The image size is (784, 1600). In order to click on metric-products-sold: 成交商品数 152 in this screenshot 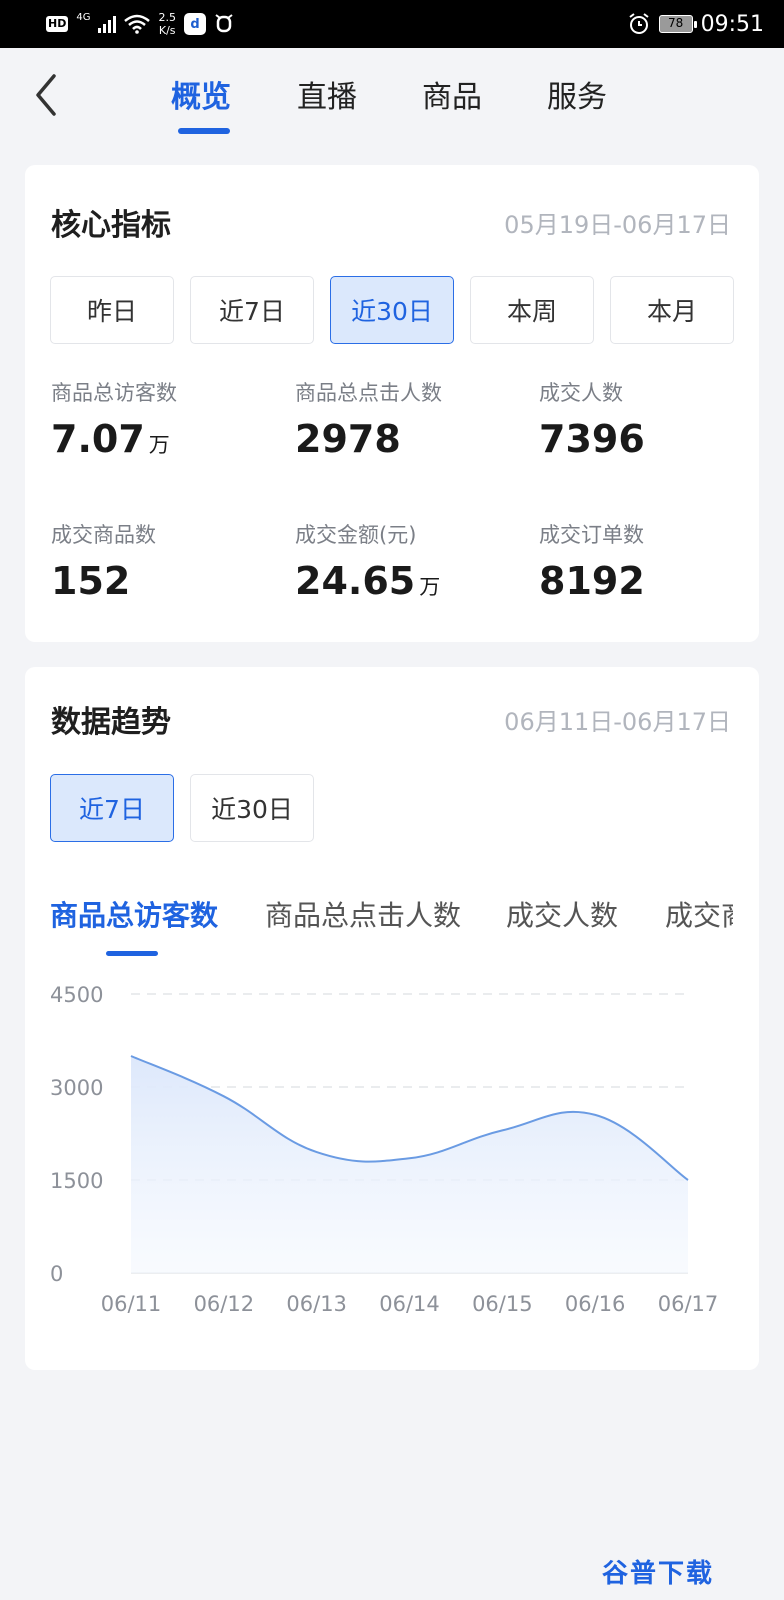, I will do `click(166, 561)`.